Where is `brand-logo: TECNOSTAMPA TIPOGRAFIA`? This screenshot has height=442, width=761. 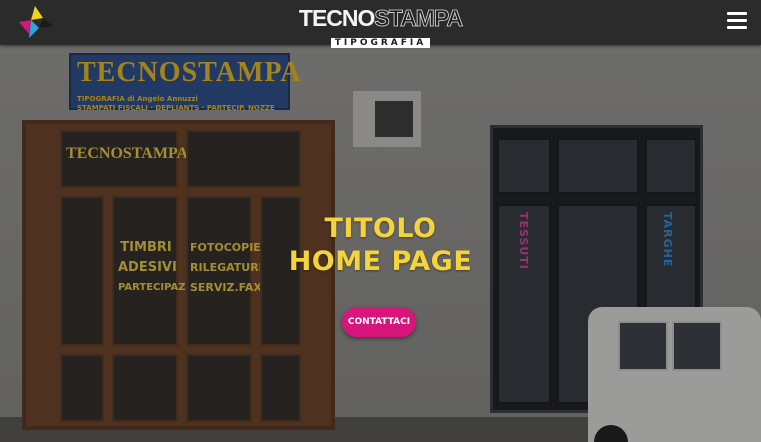
brand-logo: TECNOSTAMPA TIPOGRAFIA is located at coordinates (380, 27).